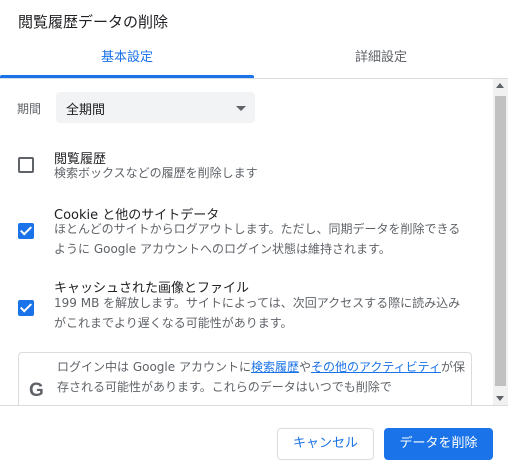 The image size is (508, 473). Describe the element at coordinates (500, 85) in the screenshot. I see `scroll-up-arrow-icon` at that location.